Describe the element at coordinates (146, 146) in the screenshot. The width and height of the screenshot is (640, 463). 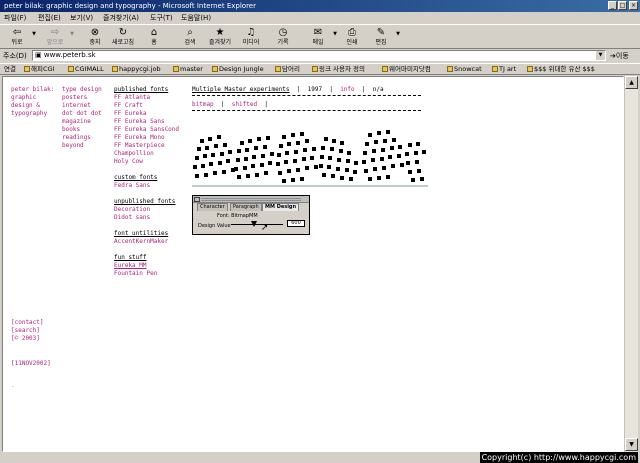
I see `font-link: FF Masterpiece` at that location.